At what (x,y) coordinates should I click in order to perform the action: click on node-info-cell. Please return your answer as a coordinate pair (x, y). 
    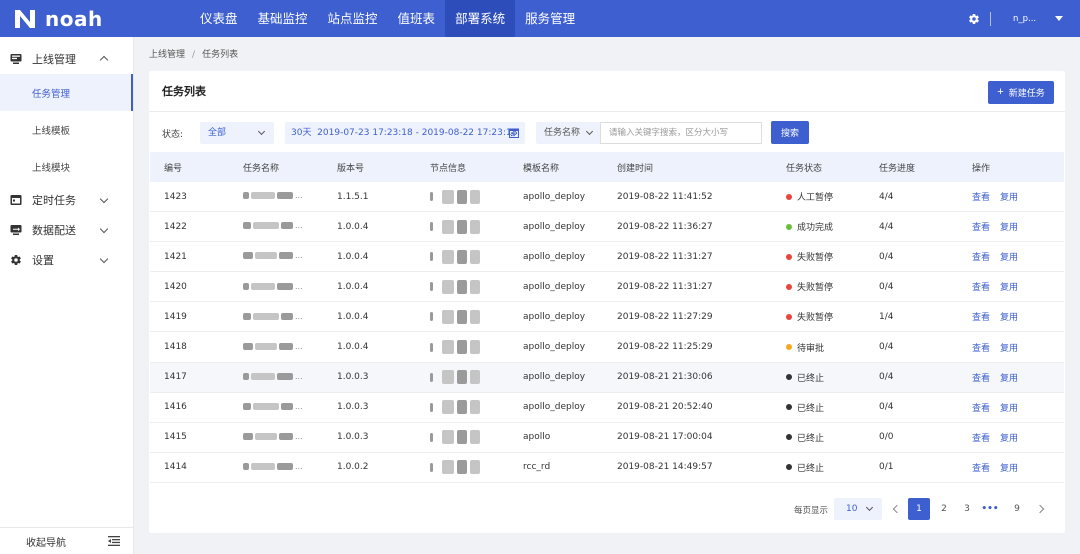
    Looking at the image, I should click on (476, 377).